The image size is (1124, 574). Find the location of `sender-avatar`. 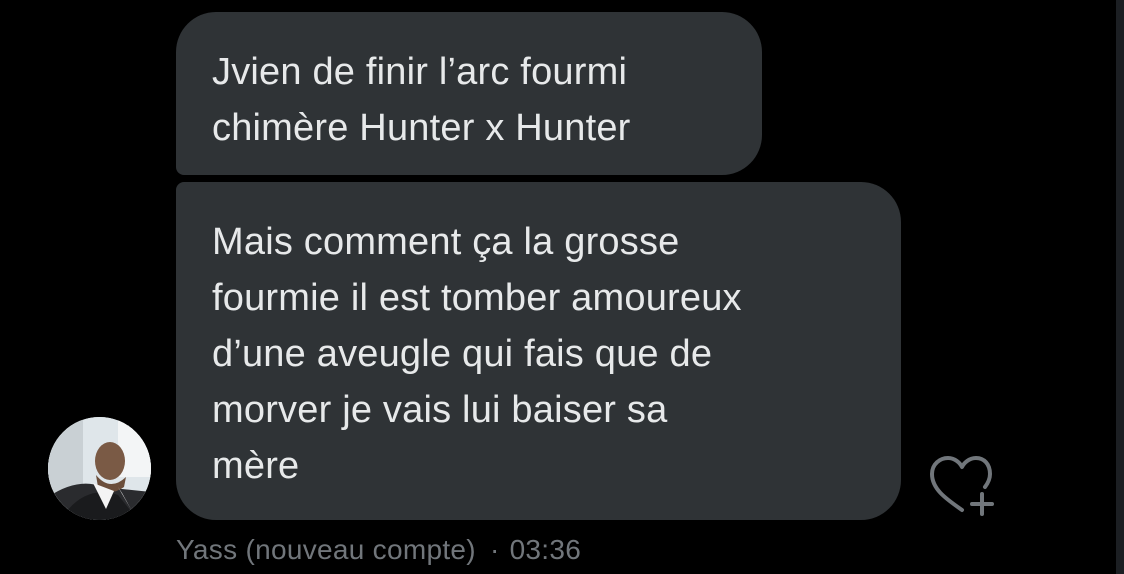

sender-avatar is located at coordinates (99, 468).